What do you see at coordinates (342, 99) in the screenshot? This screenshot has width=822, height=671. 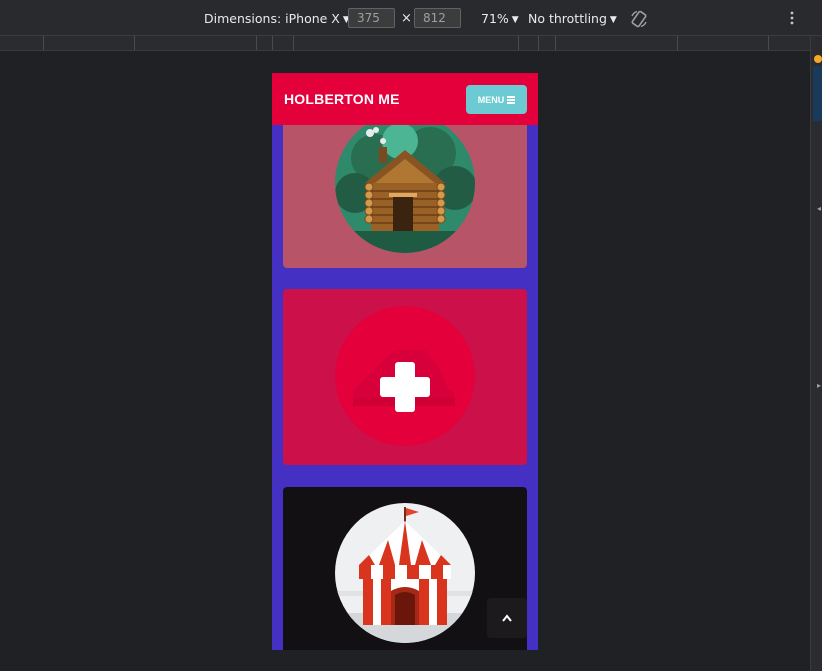 I see `site-title: HOLBERTON ME` at bounding box center [342, 99].